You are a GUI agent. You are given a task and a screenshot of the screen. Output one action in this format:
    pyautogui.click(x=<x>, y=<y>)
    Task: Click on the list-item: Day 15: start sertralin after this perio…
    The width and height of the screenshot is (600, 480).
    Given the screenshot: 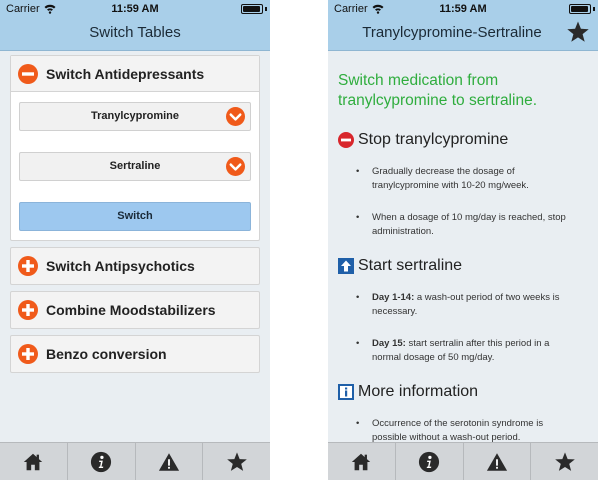 What is the action you would take?
    pyautogui.click(x=463, y=351)
    